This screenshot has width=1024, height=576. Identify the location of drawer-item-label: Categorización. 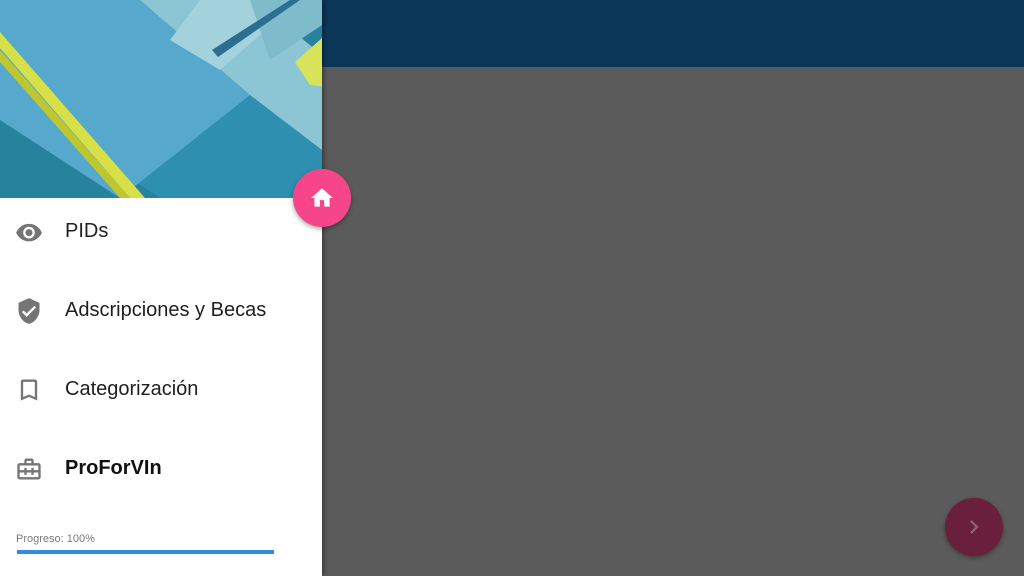
(132, 389).